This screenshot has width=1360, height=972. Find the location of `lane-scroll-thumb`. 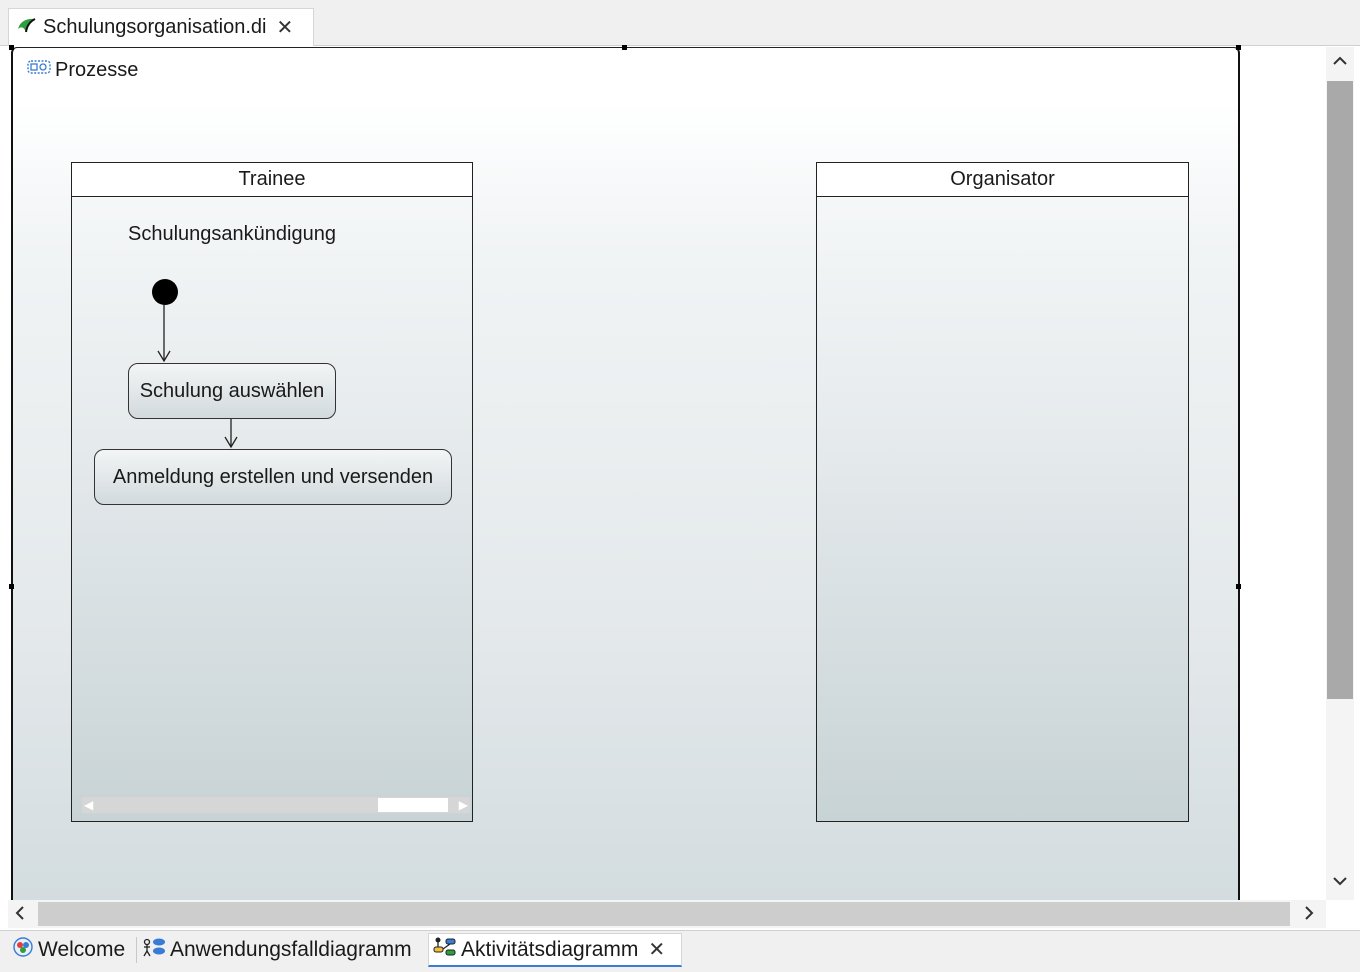

lane-scroll-thumb is located at coordinates (413, 805).